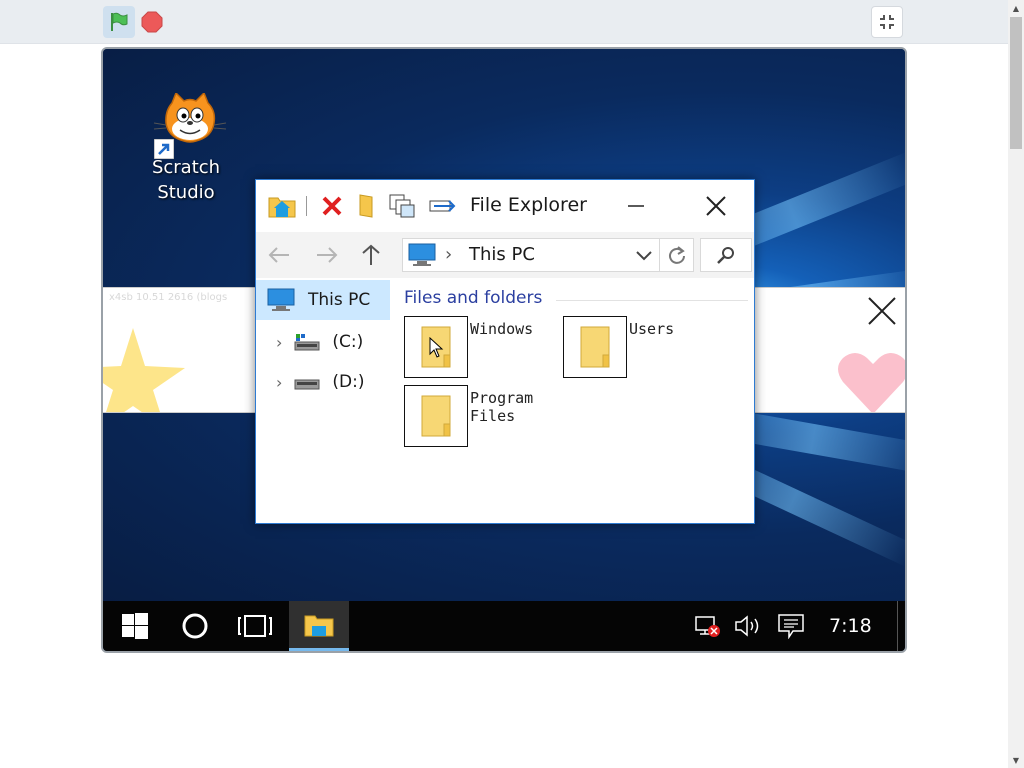 This screenshot has height=768, width=1024. Describe the element at coordinates (871, 382) in the screenshot. I see `heart-icon` at that location.